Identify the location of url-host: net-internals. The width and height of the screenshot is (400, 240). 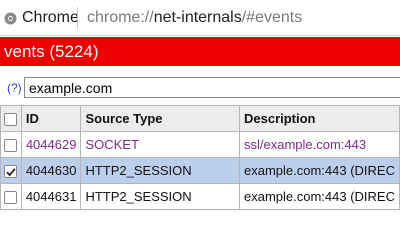
(197, 17).